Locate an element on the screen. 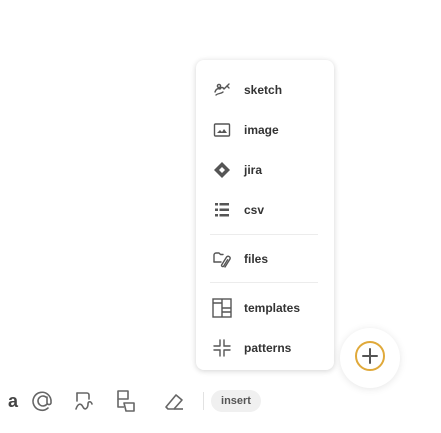 This screenshot has width=441, height=433. add-button is located at coordinates (370, 358).